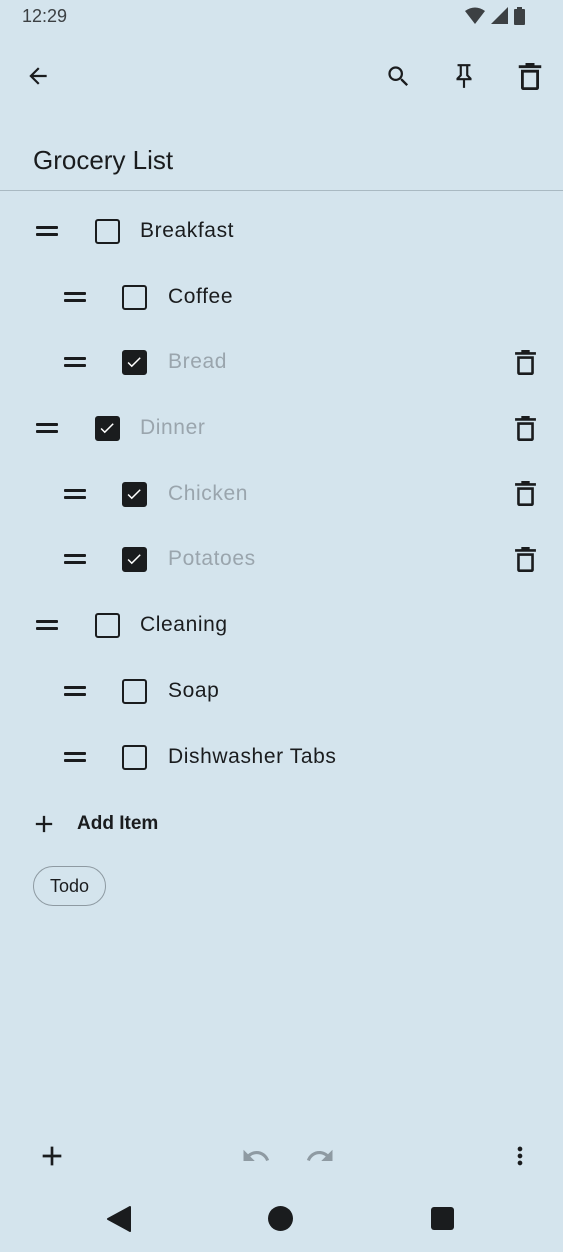  I want to click on add-item-button: Add Item, so click(130, 824).